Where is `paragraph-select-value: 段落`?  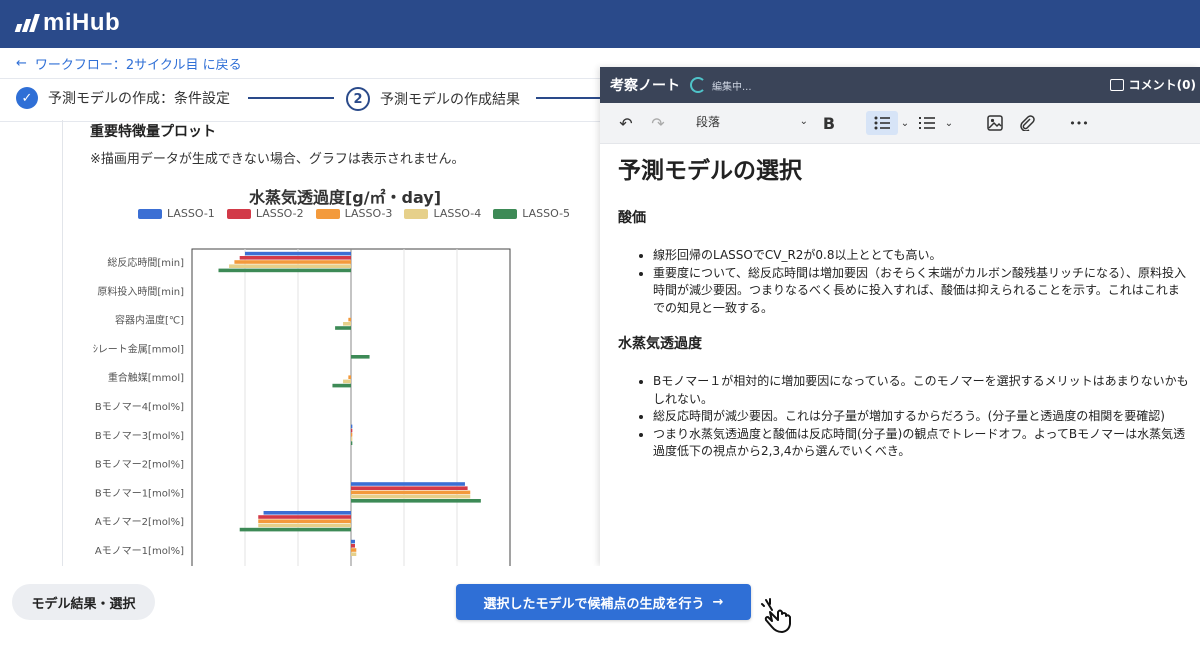 paragraph-select-value: 段落 is located at coordinates (708, 122).